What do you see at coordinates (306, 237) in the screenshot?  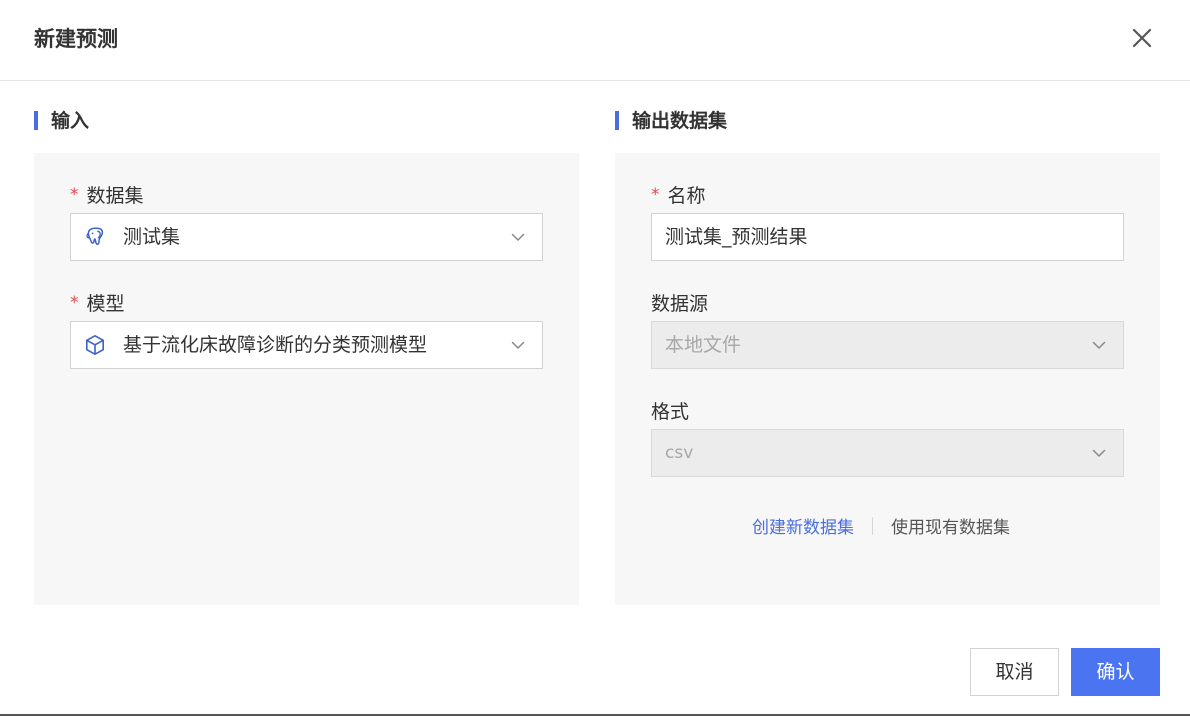 I see `dataset-select: 测试集` at bounding box center [306, 237].